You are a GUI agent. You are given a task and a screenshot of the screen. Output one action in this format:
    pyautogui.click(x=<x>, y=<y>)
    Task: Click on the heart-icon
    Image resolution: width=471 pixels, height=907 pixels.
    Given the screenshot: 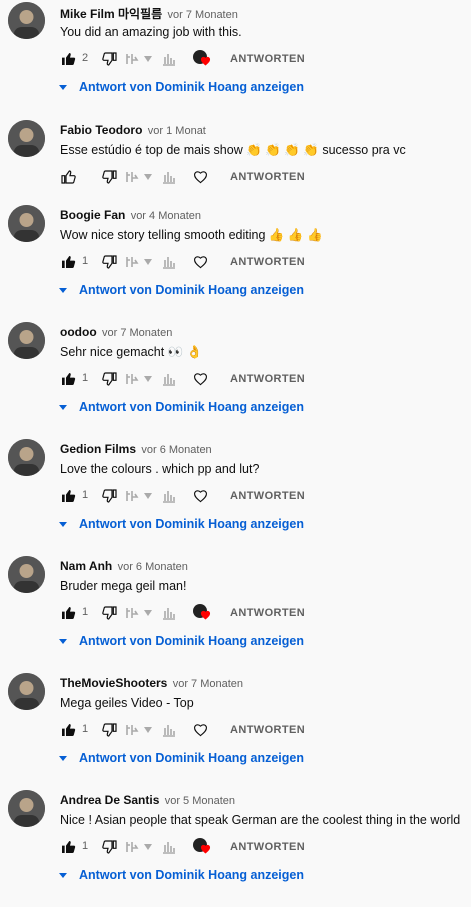 What is the action you would take?
    pyautogui.click(x=200, y=177)
    